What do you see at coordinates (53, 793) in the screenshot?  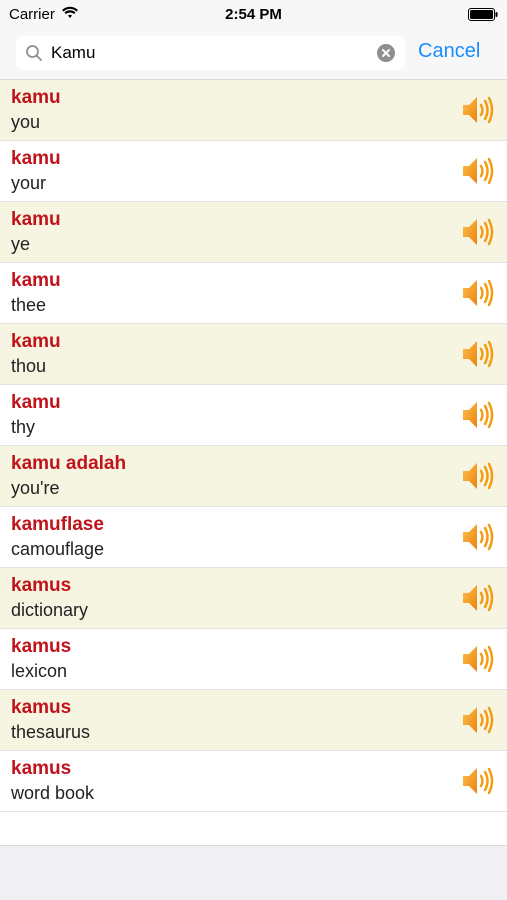 I see `meaning-label: word book` at bounding box center [53, 793].